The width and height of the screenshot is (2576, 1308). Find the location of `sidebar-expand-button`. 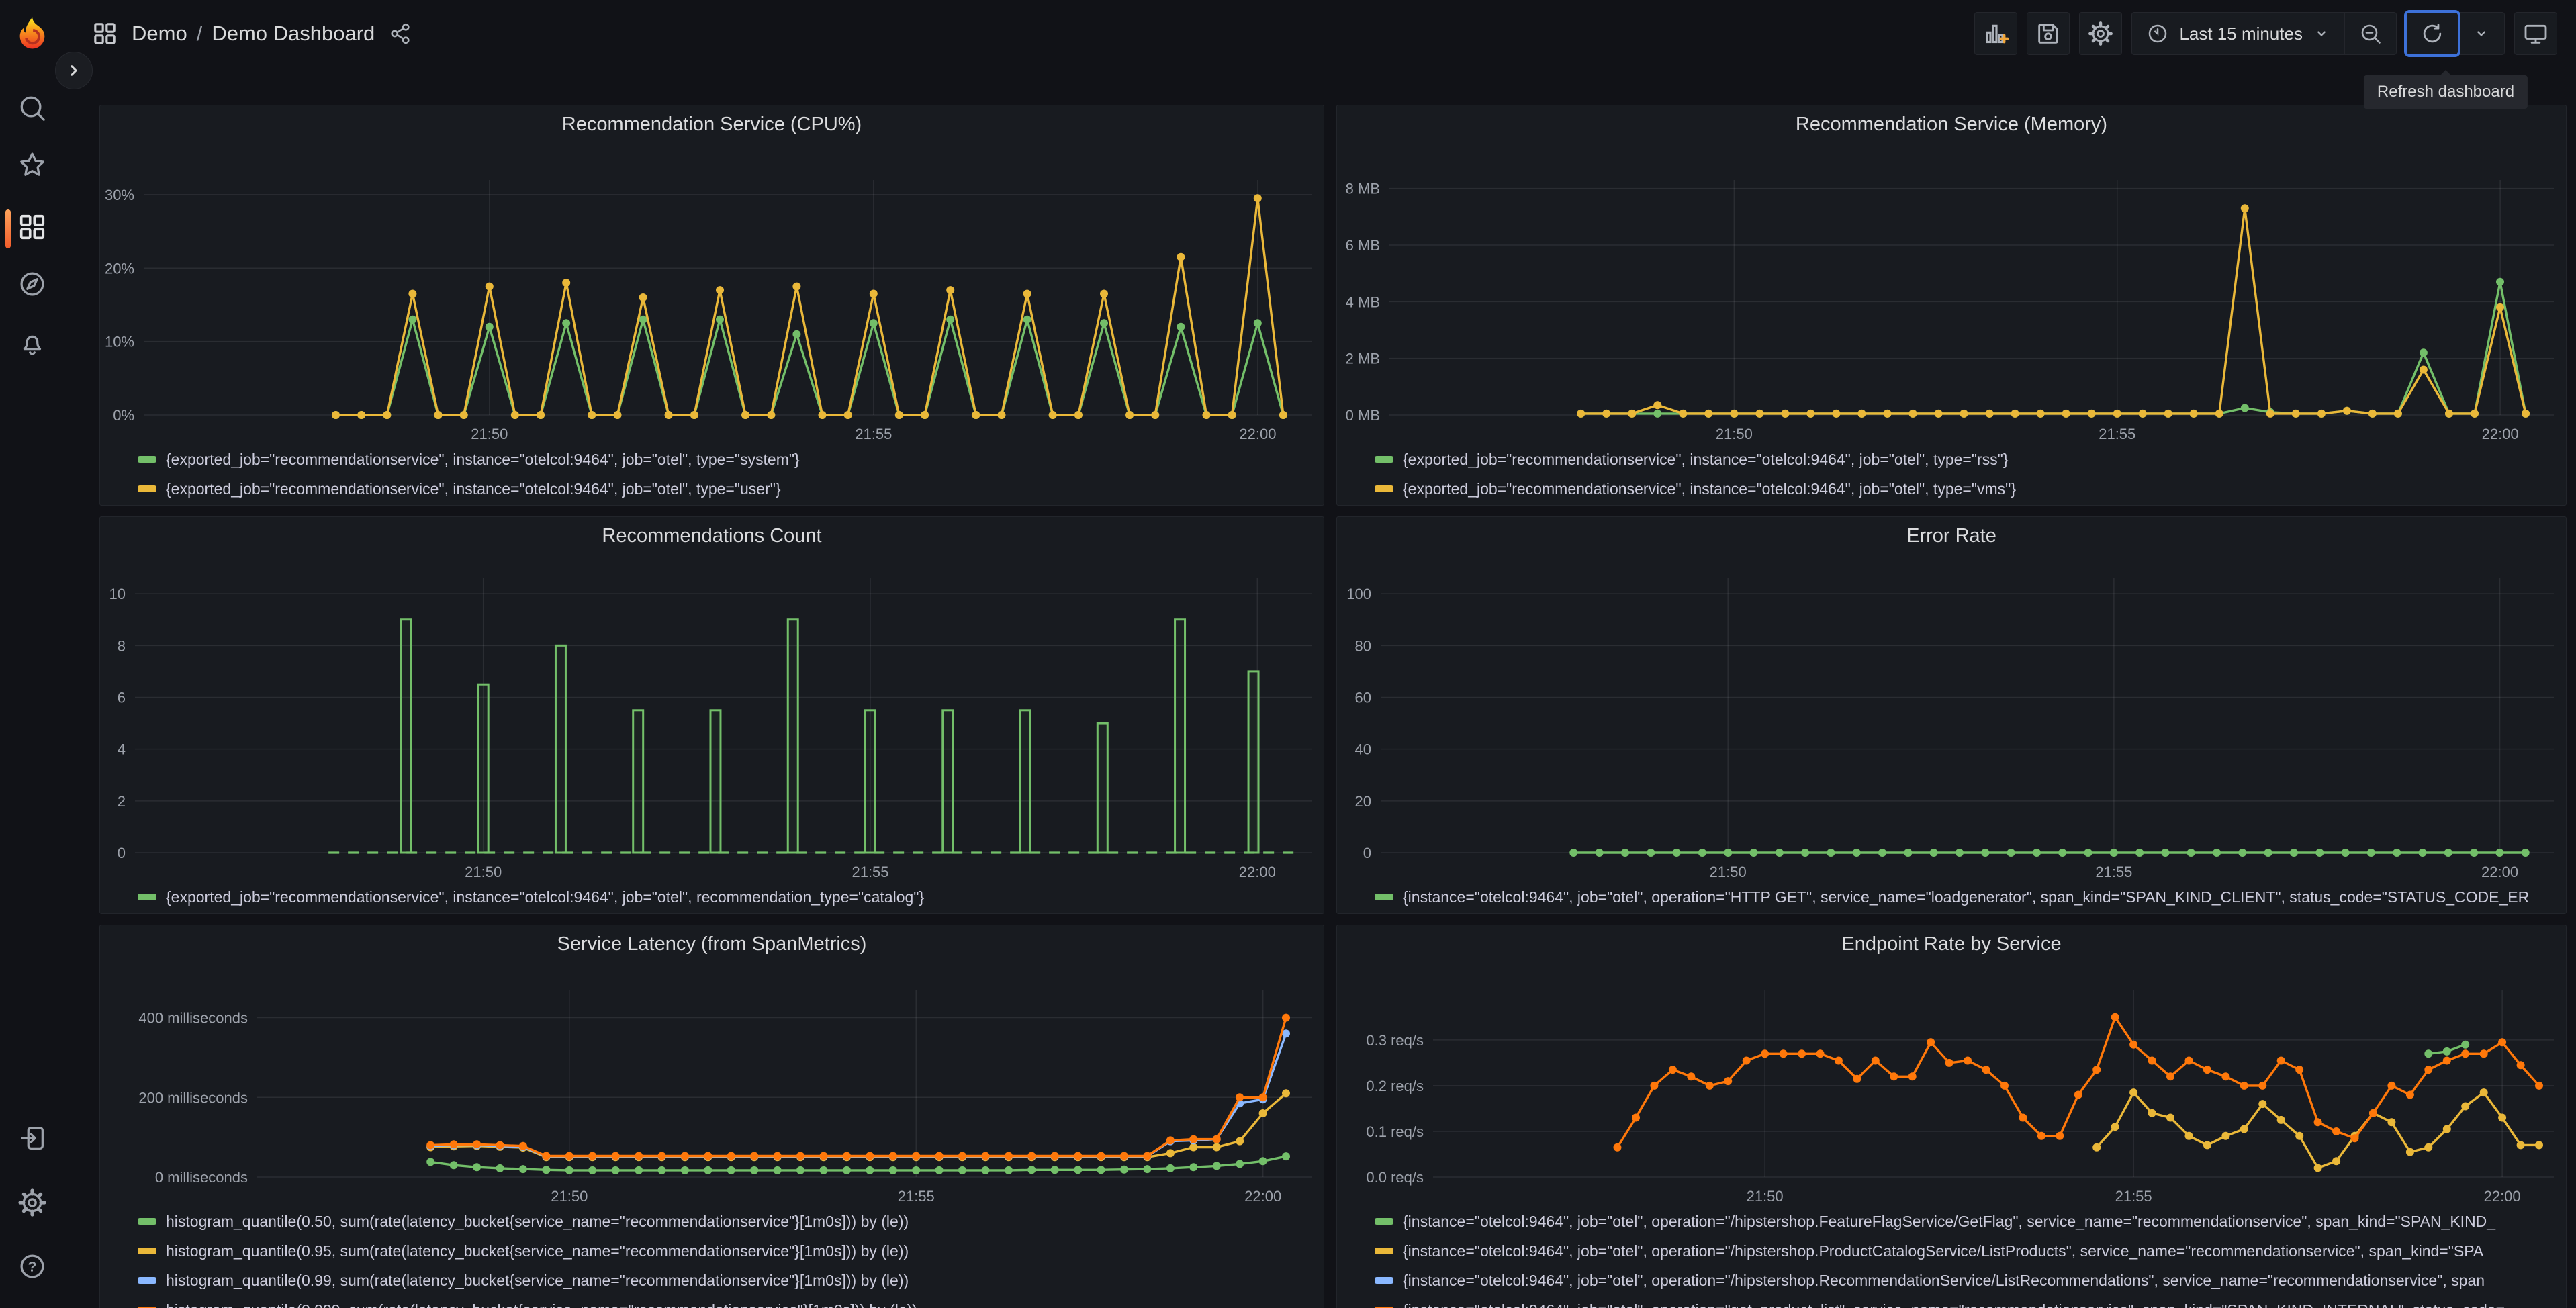

sidebar-expand-button is located at coordinates (74, 71).